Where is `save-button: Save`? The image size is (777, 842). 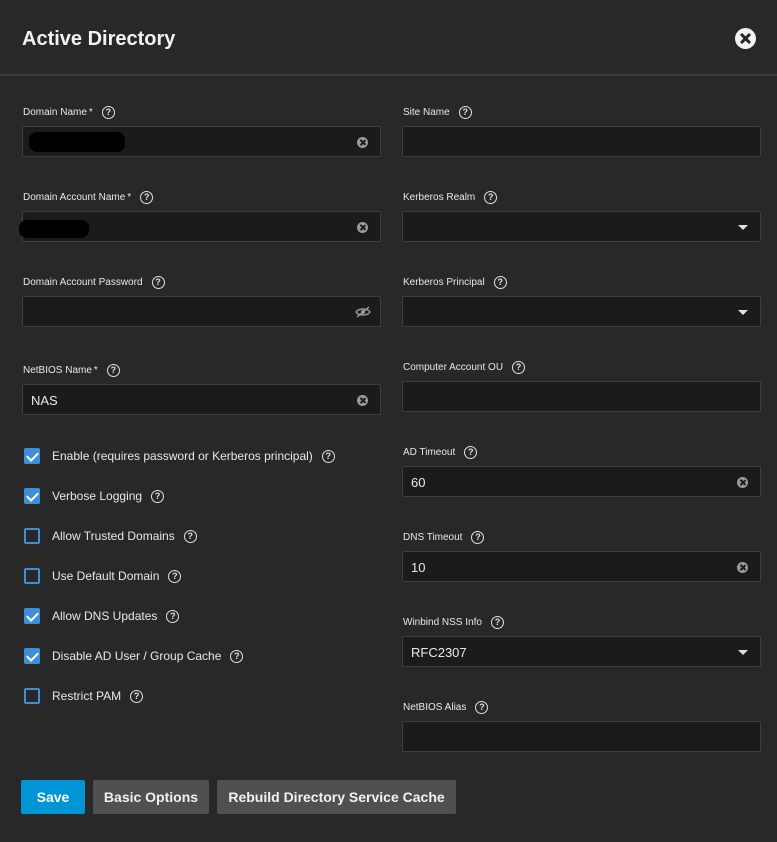
save-button: Save is located at coordinates (53, 797).